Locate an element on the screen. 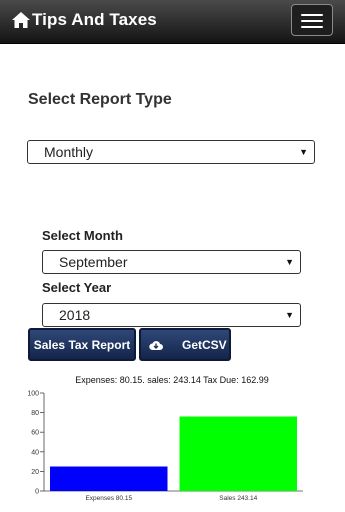 Image resolution: width=345 pixels, height=512 pixels. sales-tax-report-label: Sales Tax Report is located at coordinates (82, 344).